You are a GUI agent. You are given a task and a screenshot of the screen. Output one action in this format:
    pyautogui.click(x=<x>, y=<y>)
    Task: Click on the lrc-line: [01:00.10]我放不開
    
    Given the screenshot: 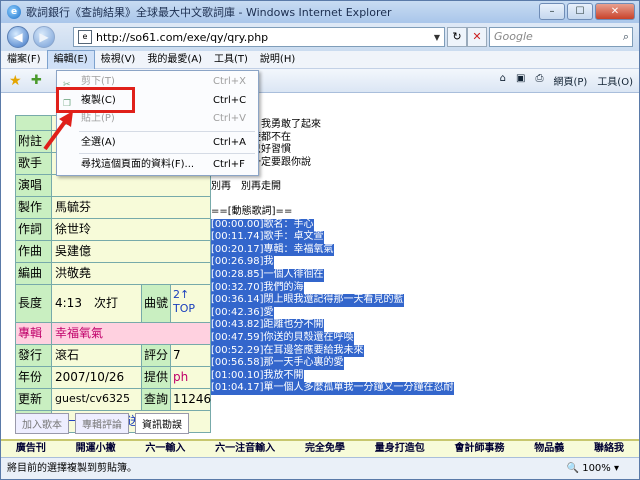 What is the action you would take?
    pyautogui.click(x=257, y=376)
    